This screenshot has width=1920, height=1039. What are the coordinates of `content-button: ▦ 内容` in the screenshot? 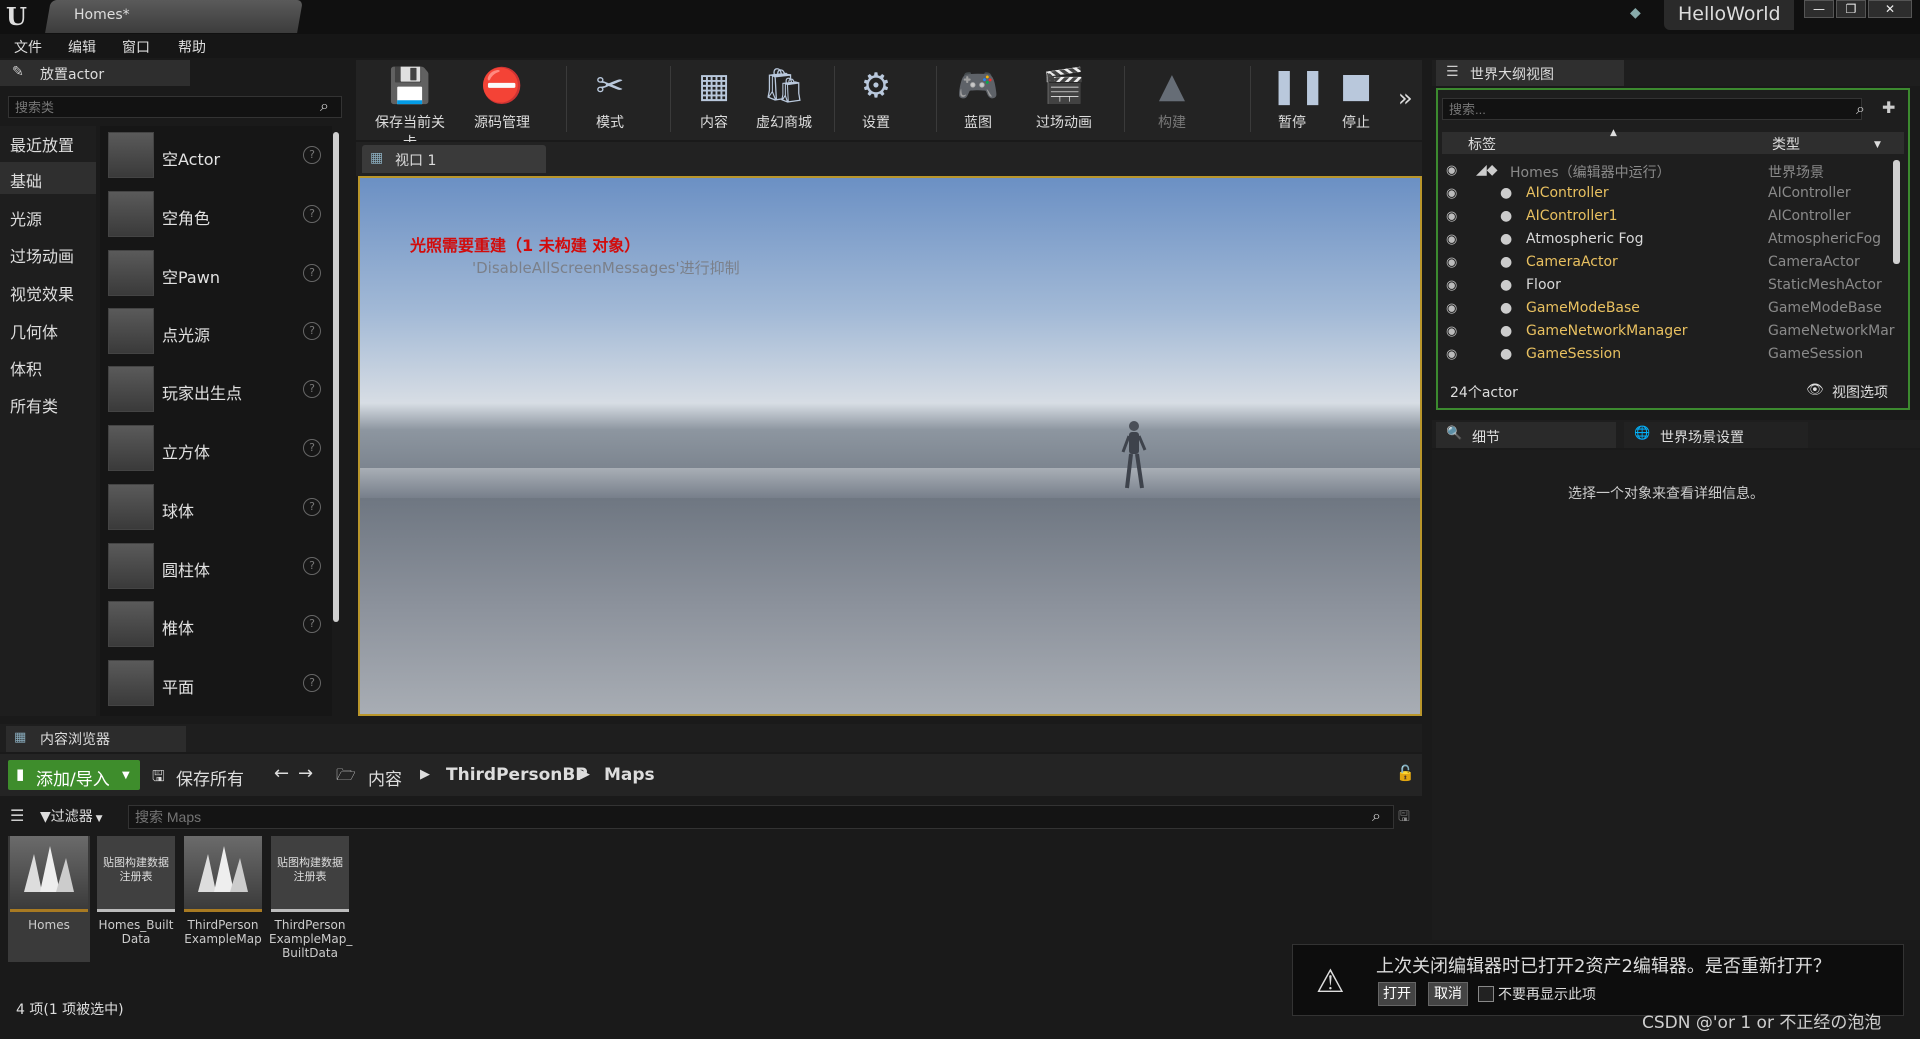 It's located at (714, 100).